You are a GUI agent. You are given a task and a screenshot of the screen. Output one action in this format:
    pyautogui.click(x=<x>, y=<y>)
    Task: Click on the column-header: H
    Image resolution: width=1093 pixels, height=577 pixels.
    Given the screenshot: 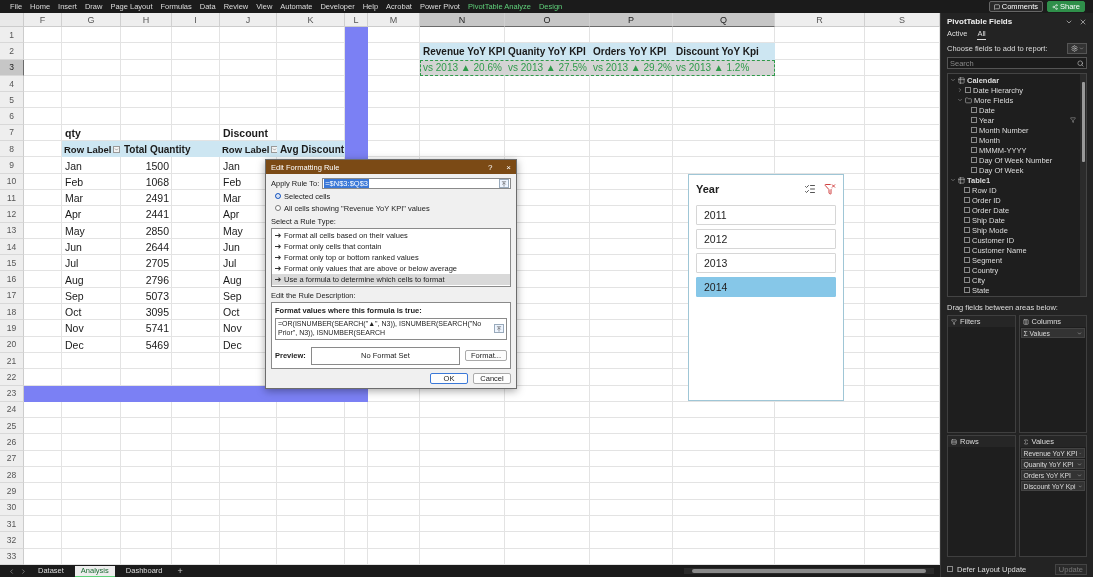 What is the action you would take?
    pyautogui.click(x=146, y=20)
    